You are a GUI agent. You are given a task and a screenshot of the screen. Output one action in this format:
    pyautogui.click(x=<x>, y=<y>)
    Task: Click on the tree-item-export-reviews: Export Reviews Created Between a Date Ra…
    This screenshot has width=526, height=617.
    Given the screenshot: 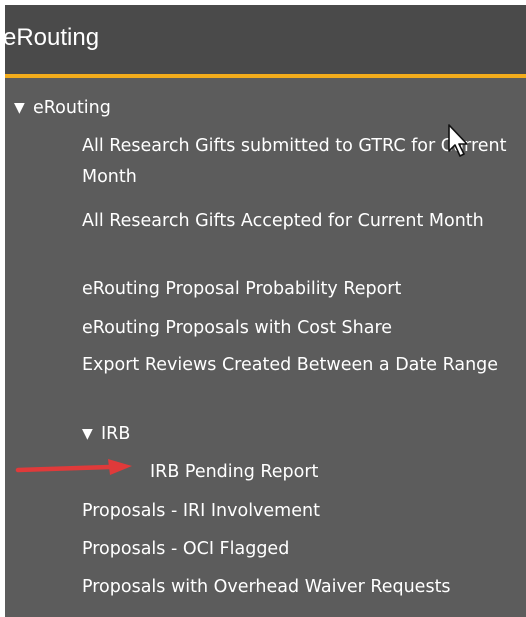 What is the action you would take?
    pyautogui.click(x=297, y=365)
    